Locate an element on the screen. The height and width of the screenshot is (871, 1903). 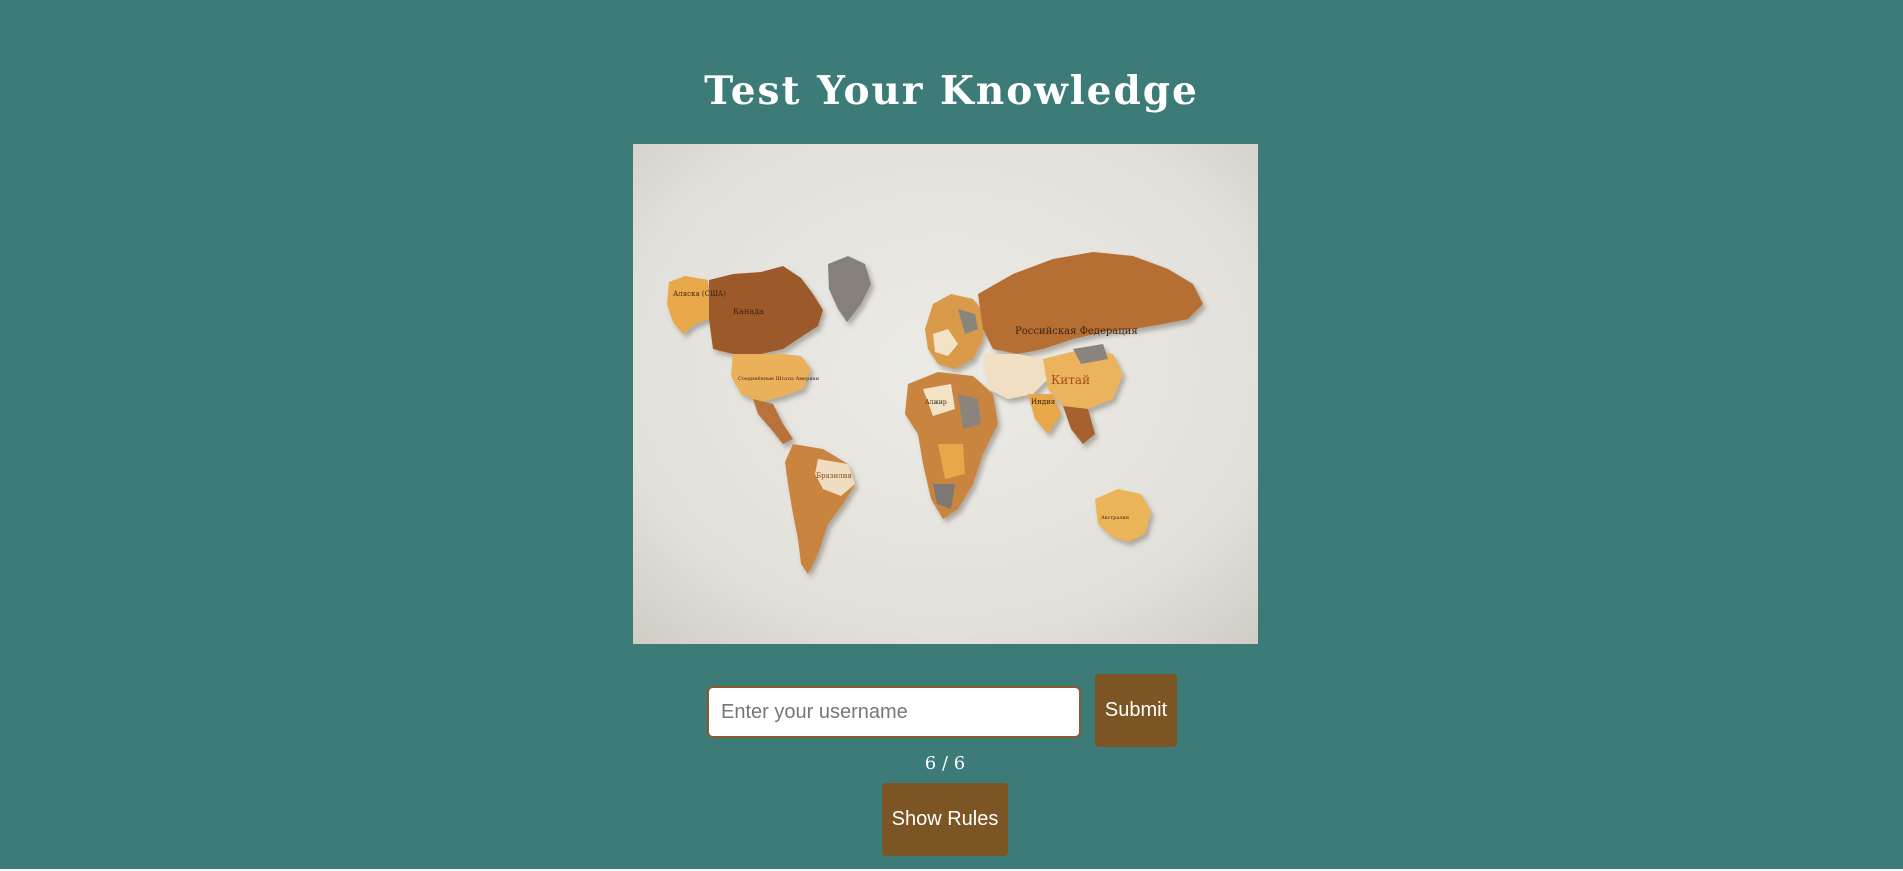
username-form: Submit is located at coordinates (951, 711).